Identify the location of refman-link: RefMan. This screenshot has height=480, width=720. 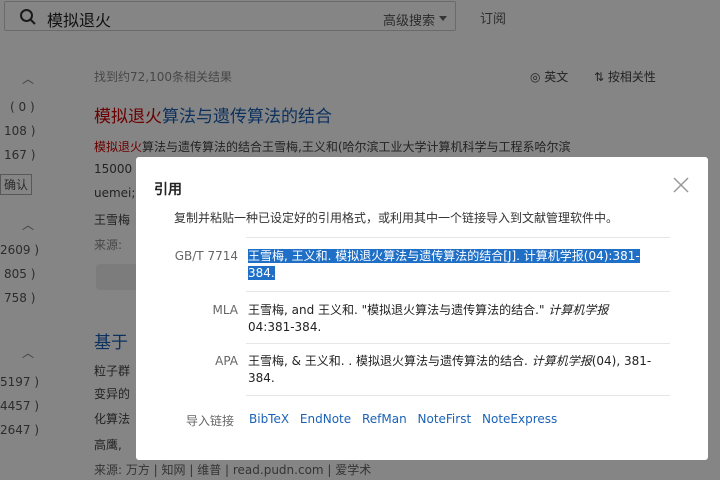
(384, 419).